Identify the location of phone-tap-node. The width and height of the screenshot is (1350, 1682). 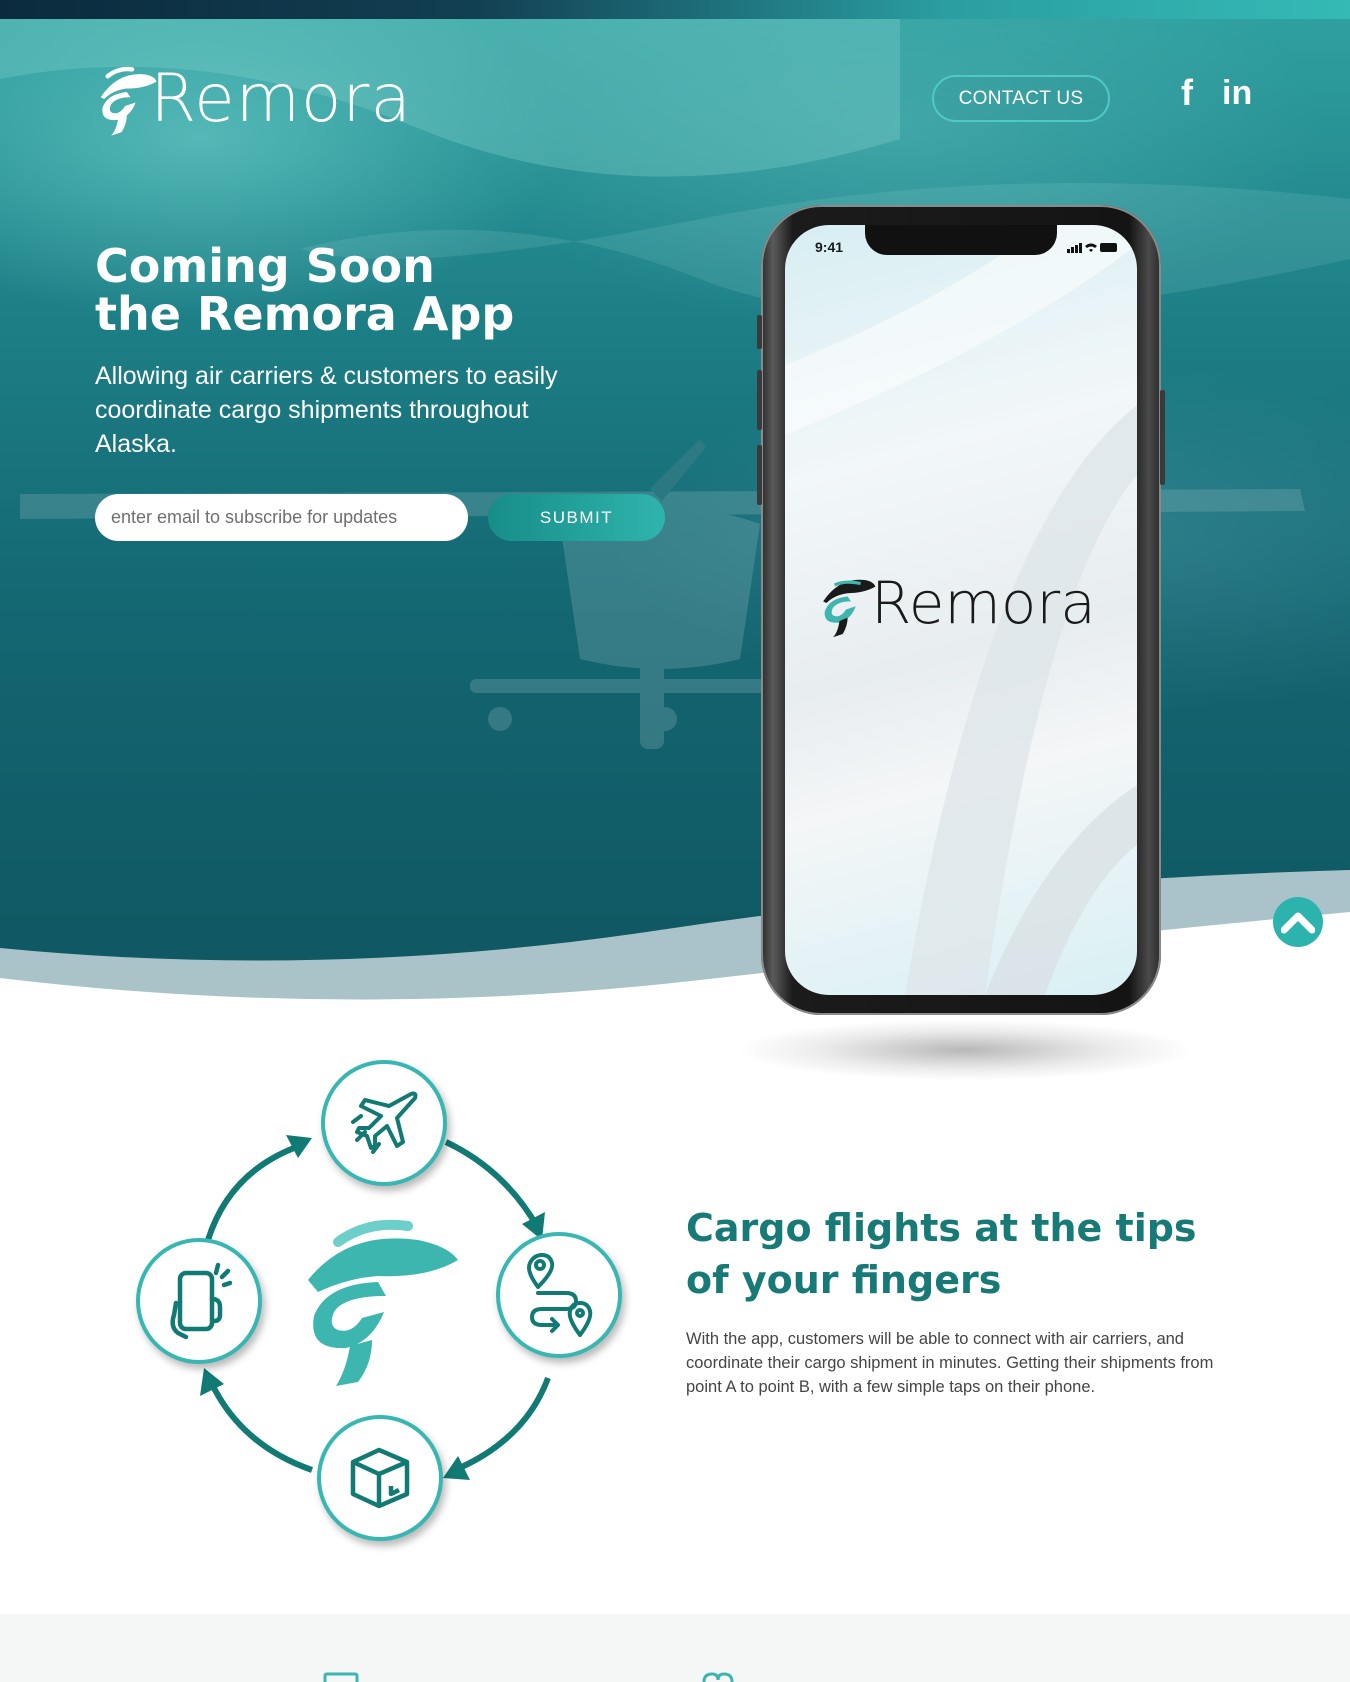
(199, 1301).